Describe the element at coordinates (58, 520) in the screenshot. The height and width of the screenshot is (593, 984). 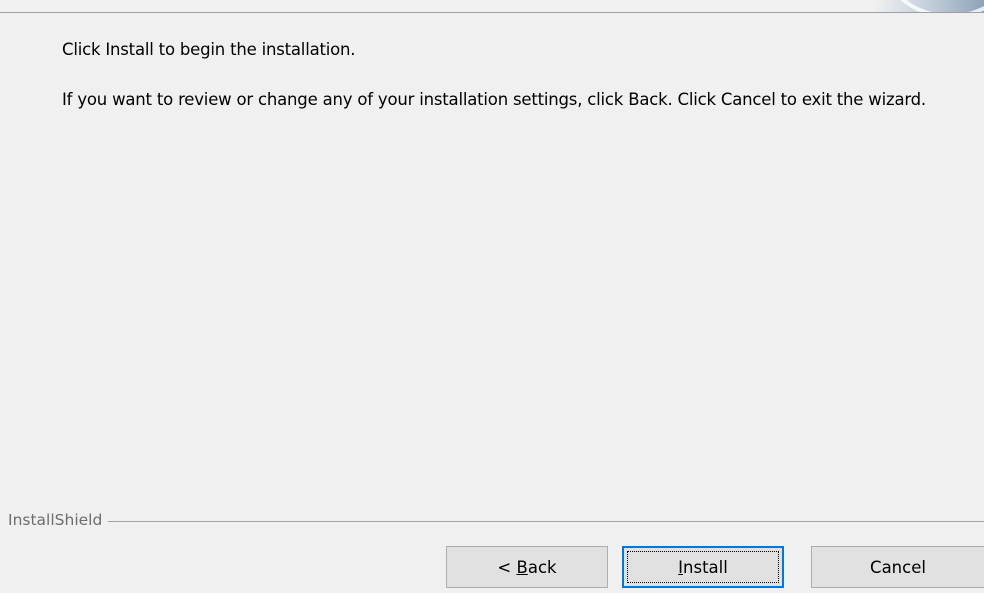
I see `installshield-brand: InstallShield` at that location.